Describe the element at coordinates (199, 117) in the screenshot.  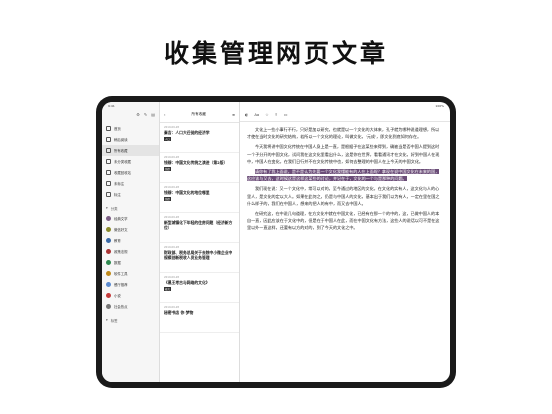
I see `list-header: ‹ 所有收藏 ≡` at that location.